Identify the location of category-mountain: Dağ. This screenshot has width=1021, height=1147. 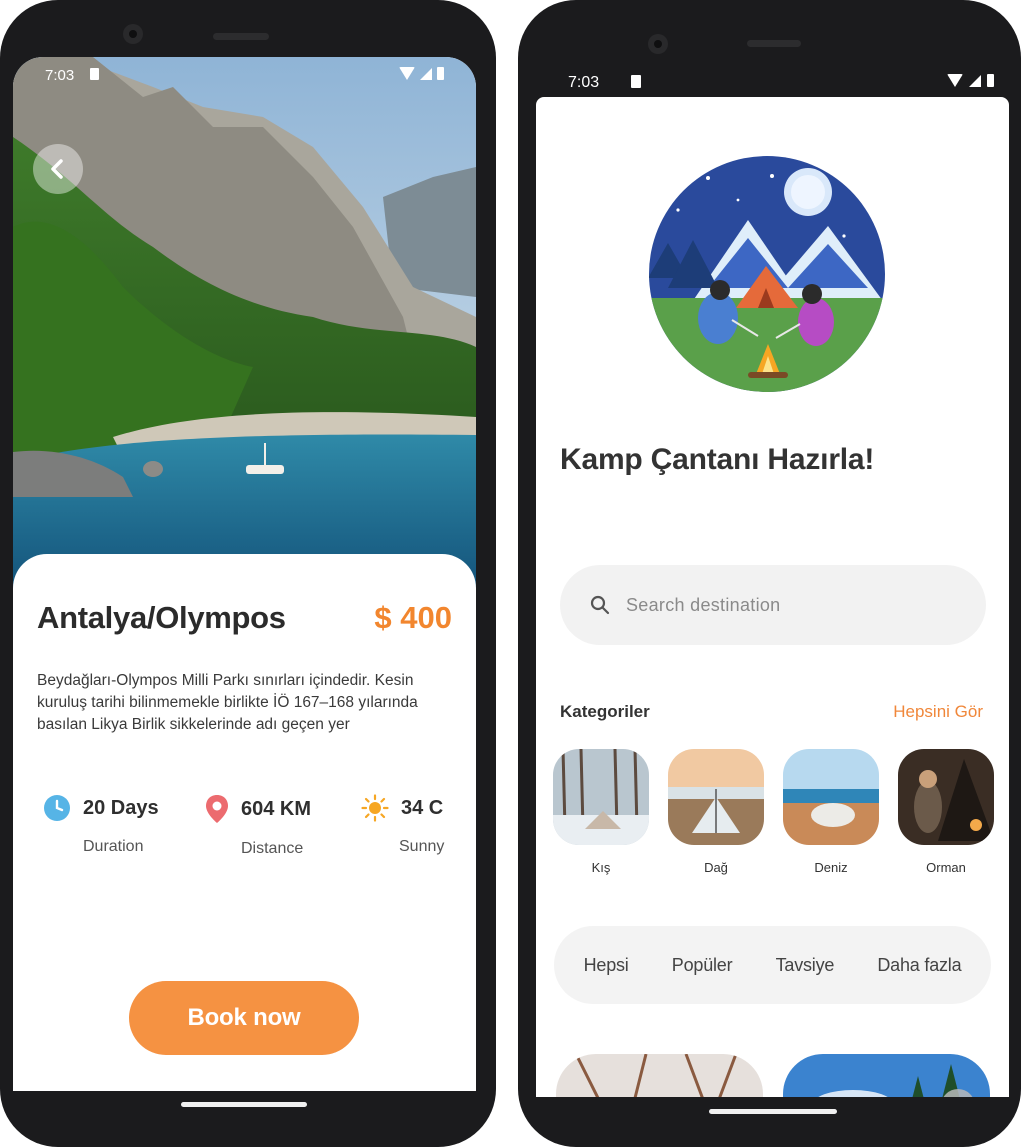
(716, 812).